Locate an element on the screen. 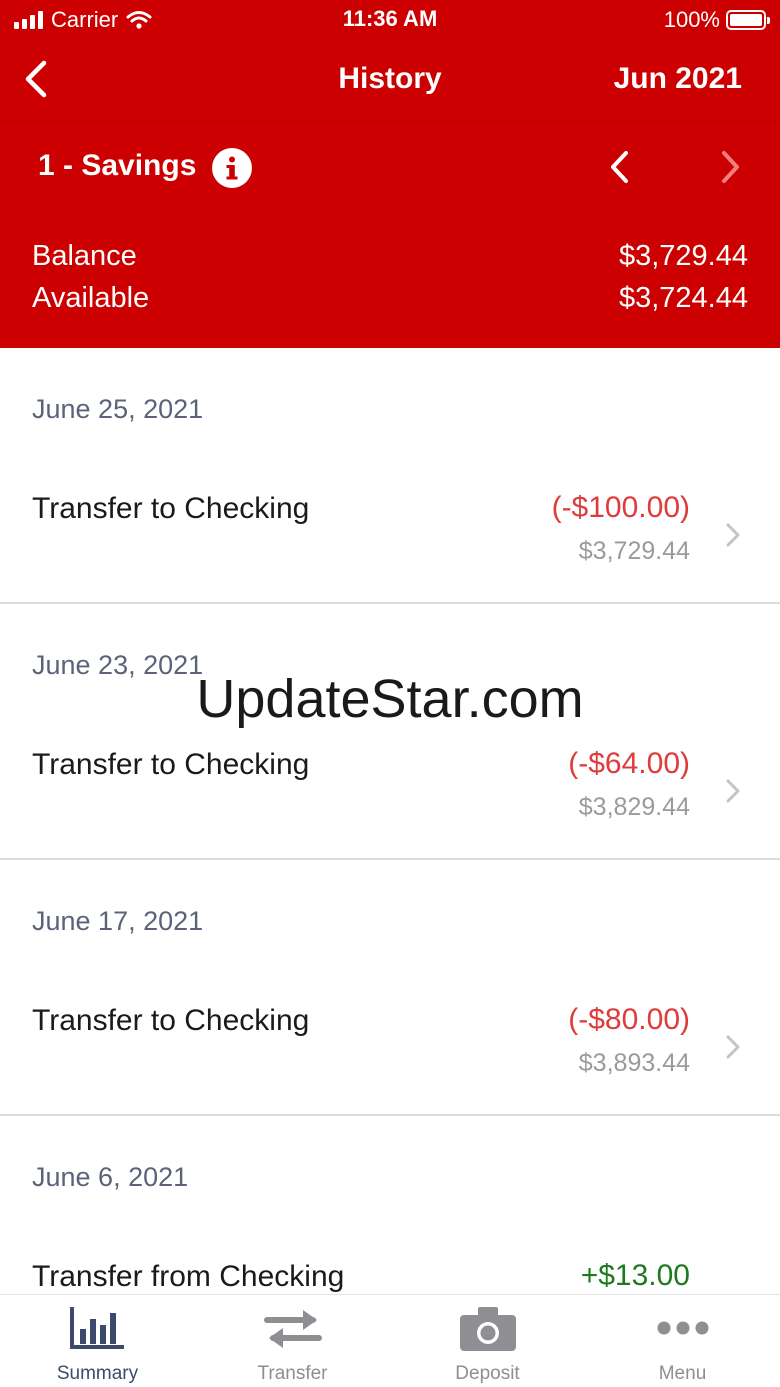 The width and height of the screenshot is (780, 1387). more-dots-icon is located at coordinates (682, 1328).